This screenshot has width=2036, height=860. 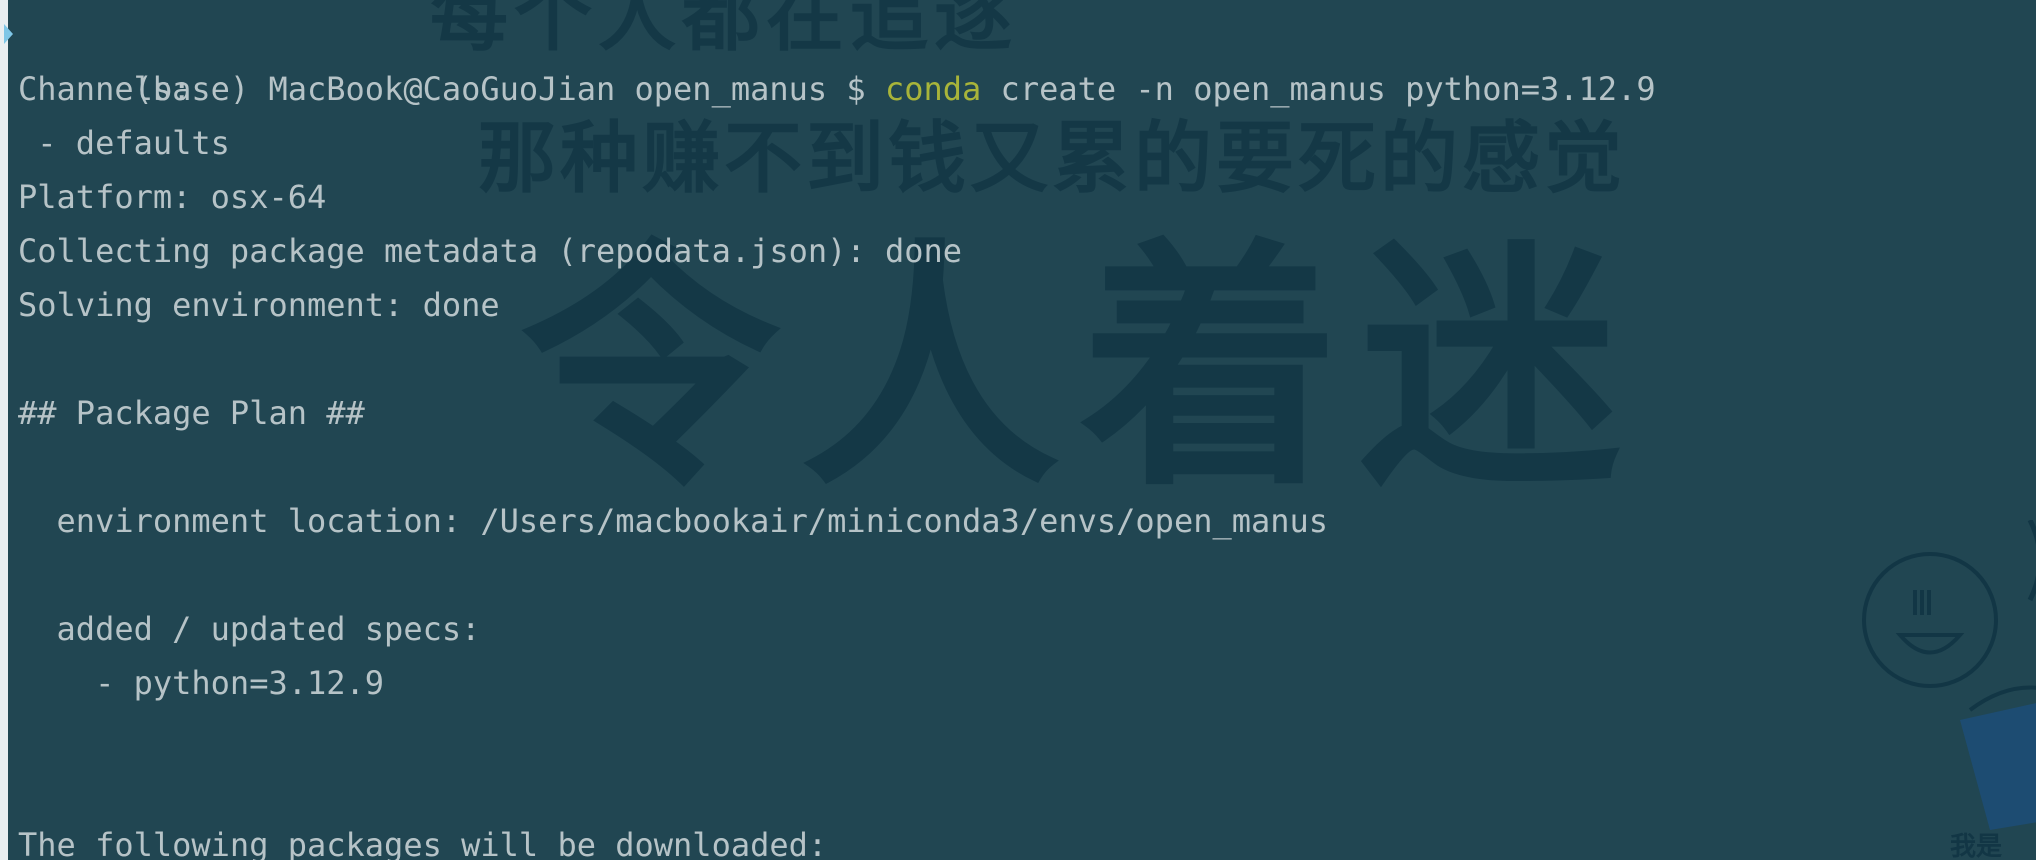 What do you see at coordinates (172, 197) in the screenshot?
I see `output-line: Platform: osx-64` at bounding box center [172, 197].